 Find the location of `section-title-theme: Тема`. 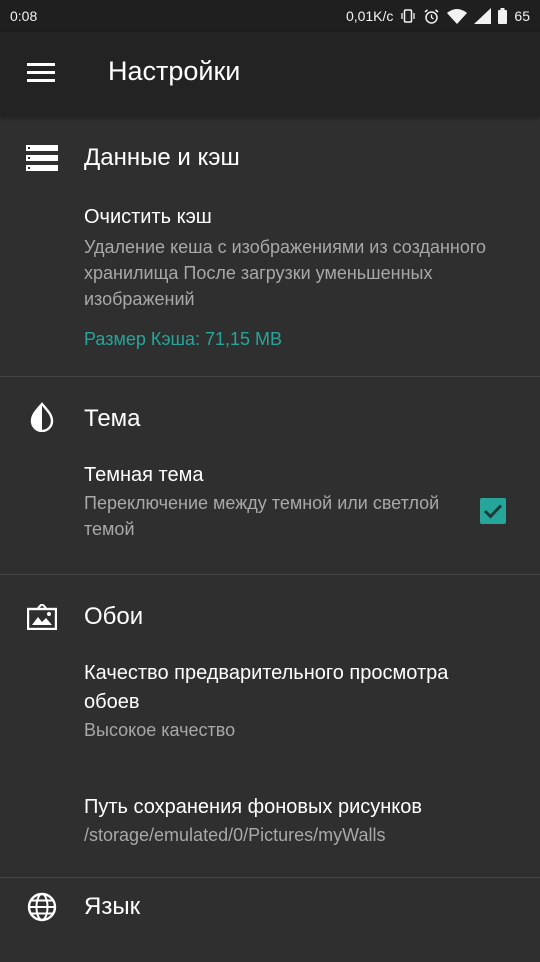

section-title-theme: Тема is located at coordinates (112, 418).